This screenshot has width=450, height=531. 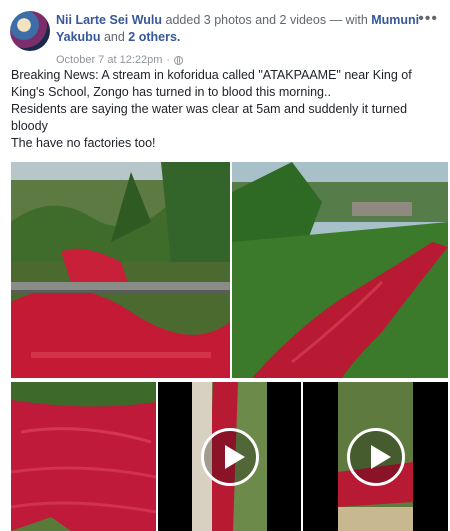 What do you see at coordinates (154, 37) in the screenshot?
I see `others-link: 2 others.` at bounding box center [154, 37].